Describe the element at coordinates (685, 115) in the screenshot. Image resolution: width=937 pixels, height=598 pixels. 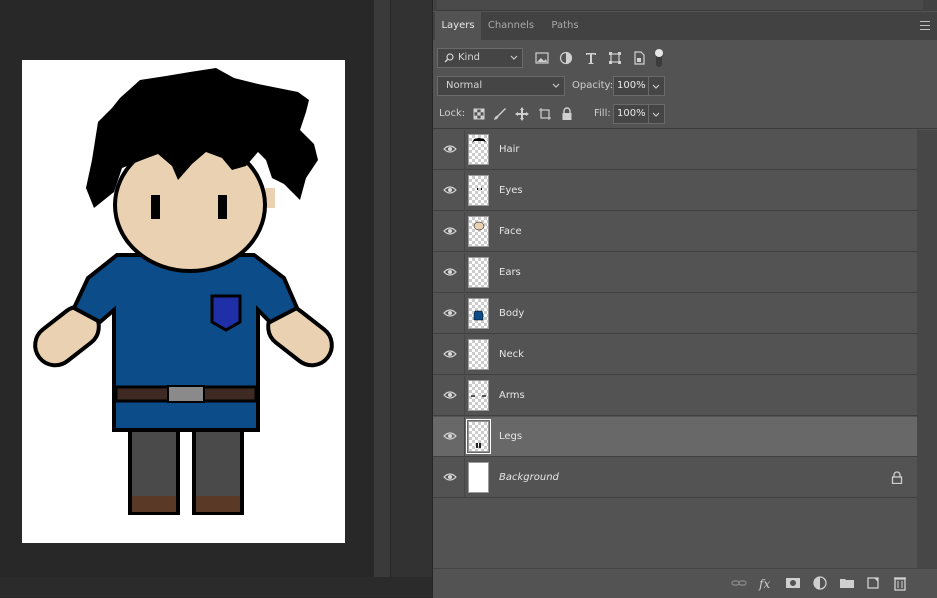
I see `lock-row: Lock: Fill: 100%` at that location.